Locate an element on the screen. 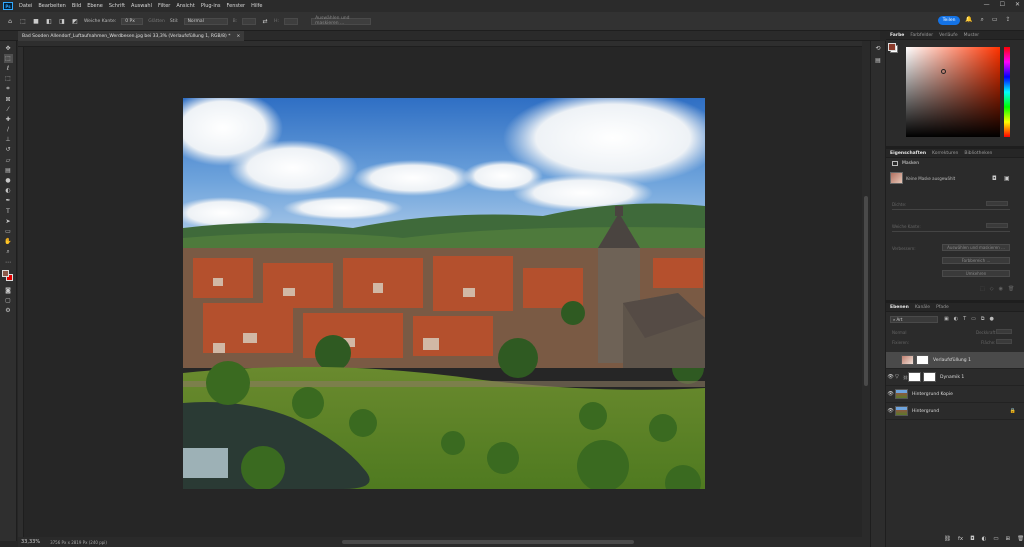  tab-swatches: Farbfelder is located at coordinates (921, 35).